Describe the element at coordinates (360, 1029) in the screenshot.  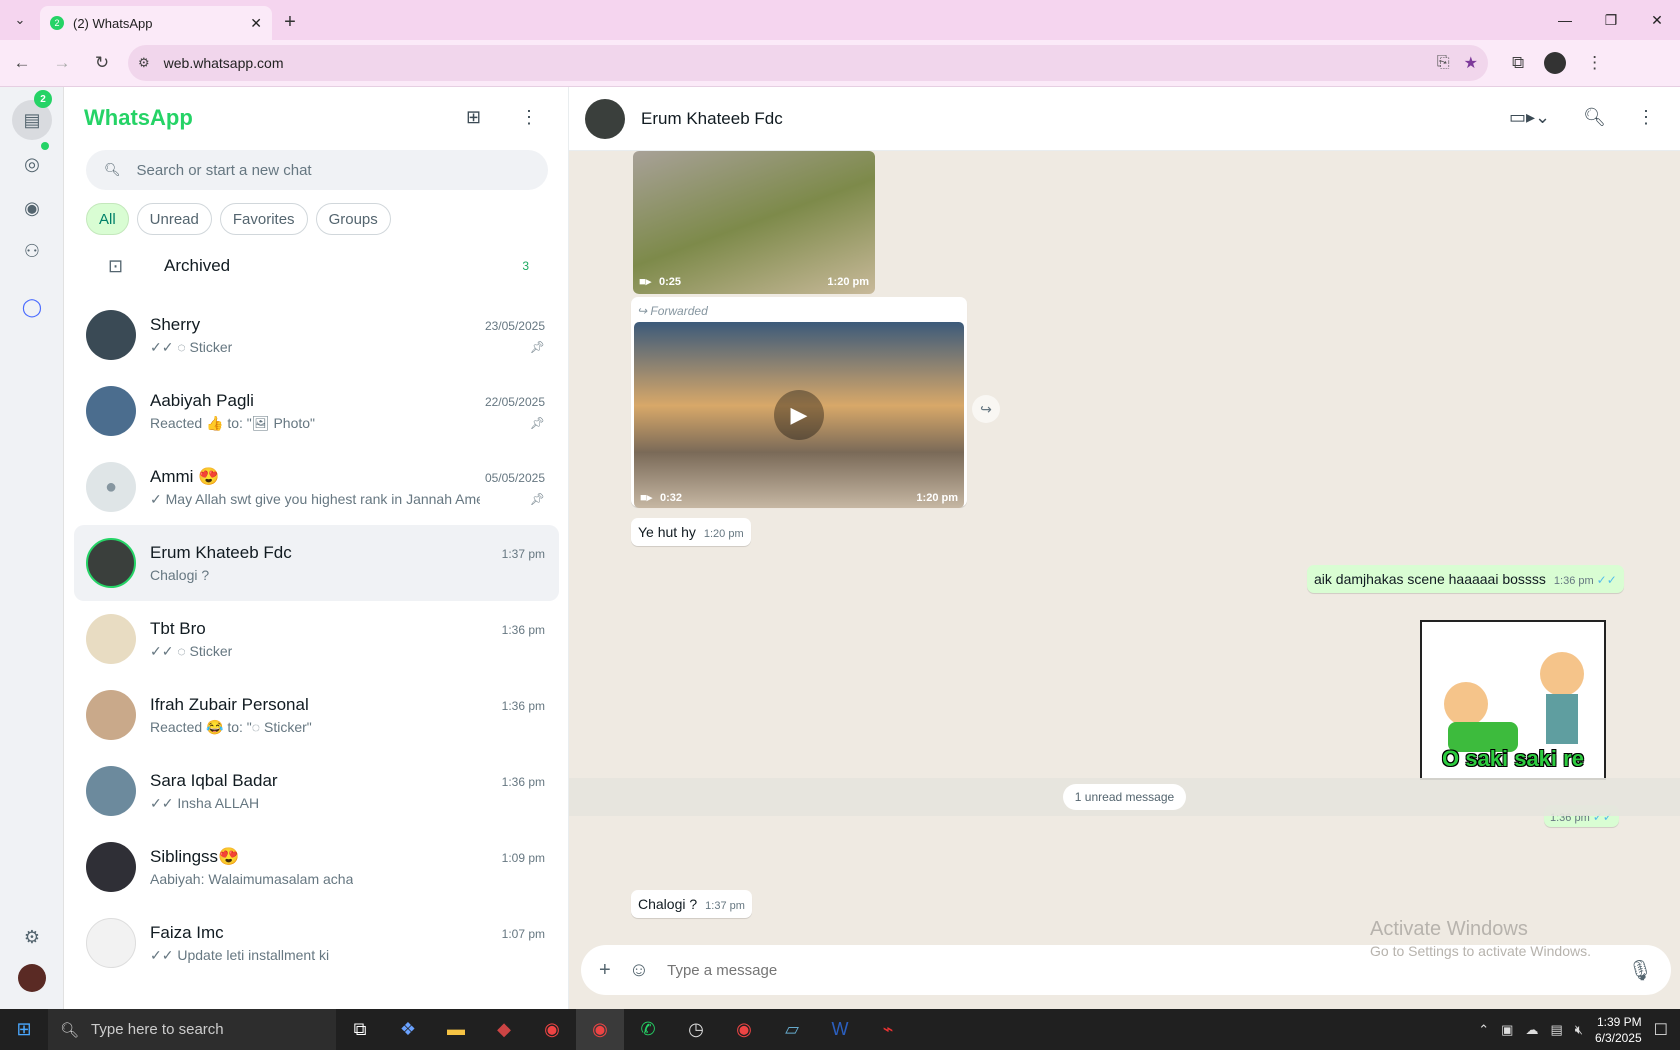
I see `task-view-icon: ⧉` at that location.